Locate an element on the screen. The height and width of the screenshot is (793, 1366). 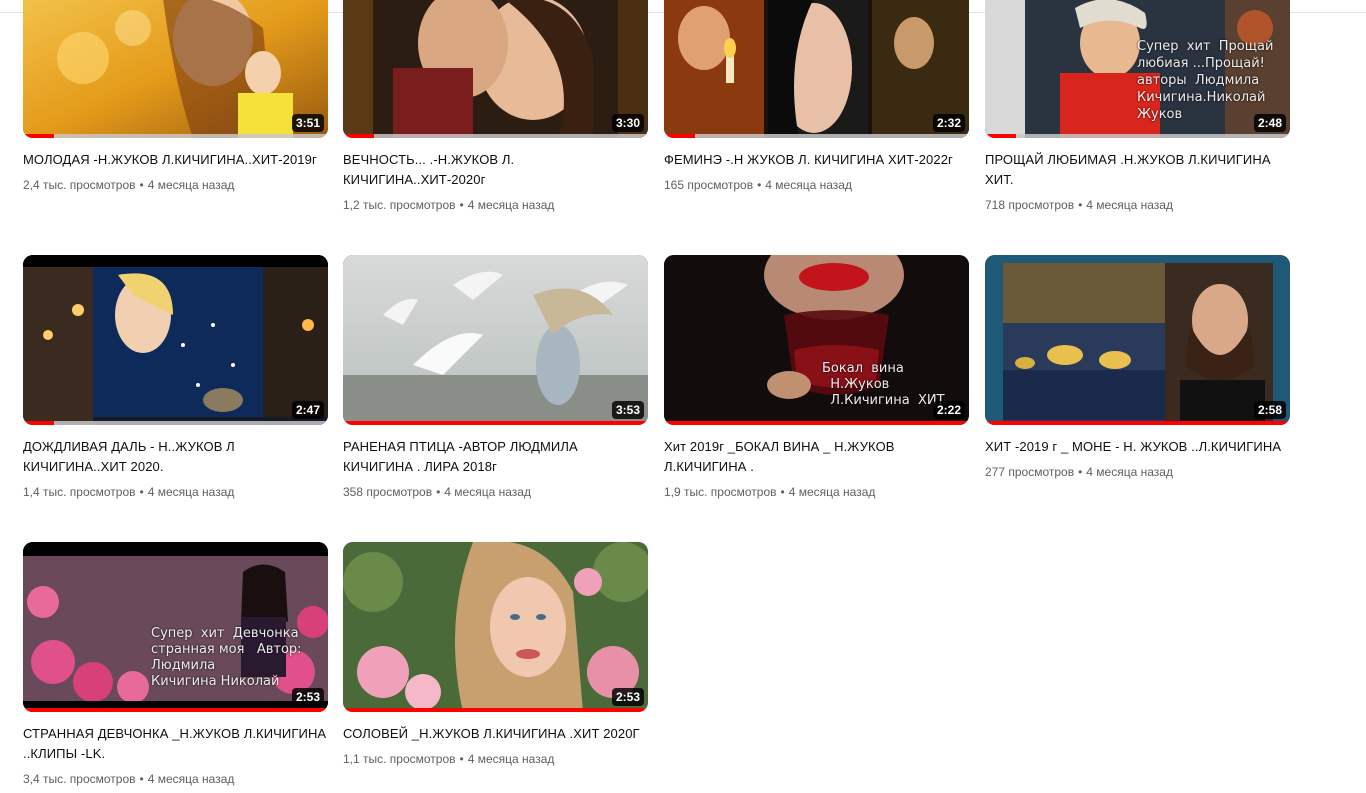
thumbnail-caption: Бокал вина Н.Жуков Л.Кичигина ХИТ is located at coordinates (883, 384).